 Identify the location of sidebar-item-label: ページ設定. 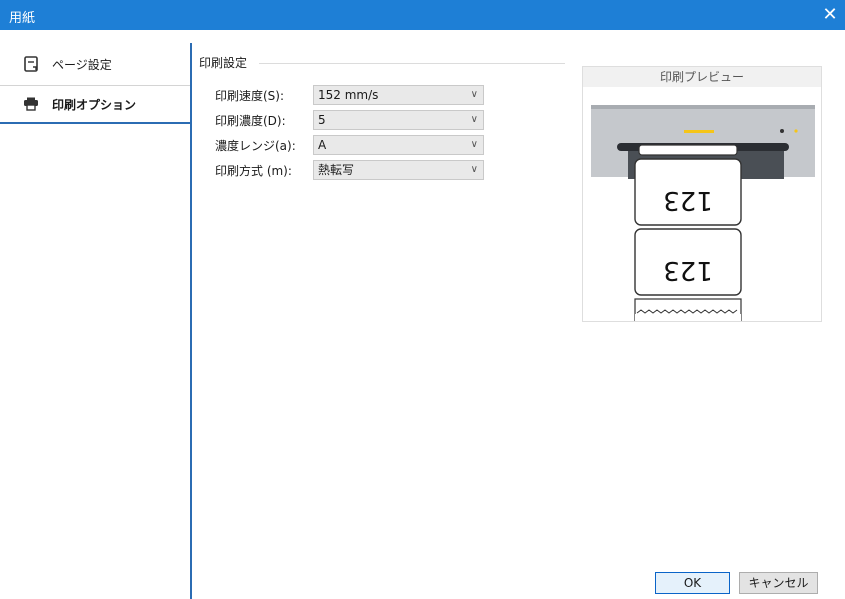
(82, 64).